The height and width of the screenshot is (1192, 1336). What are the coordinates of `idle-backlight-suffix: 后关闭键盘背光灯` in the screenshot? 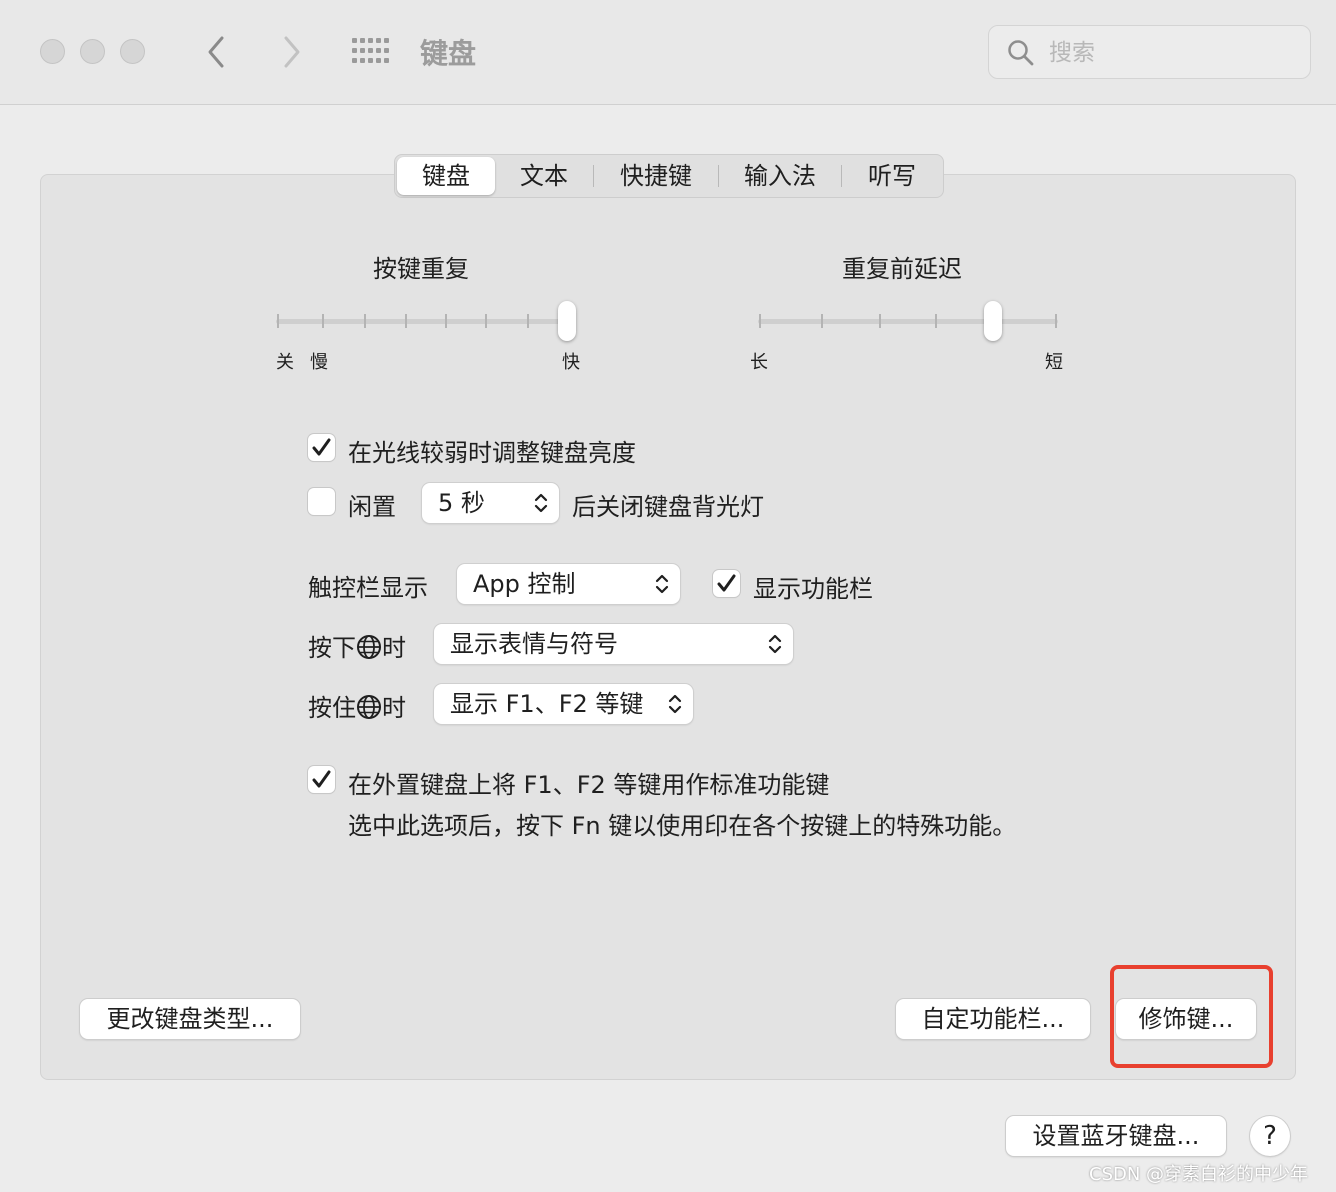 It's located at (668, 507).